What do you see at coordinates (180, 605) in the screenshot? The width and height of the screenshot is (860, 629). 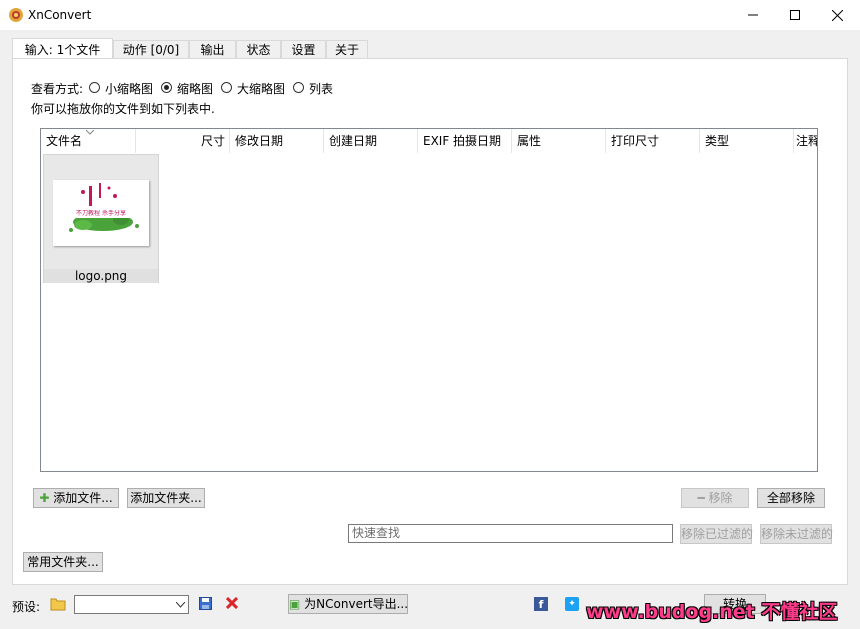 I see `chevron-down-icon` at bounding box center [180, 605].